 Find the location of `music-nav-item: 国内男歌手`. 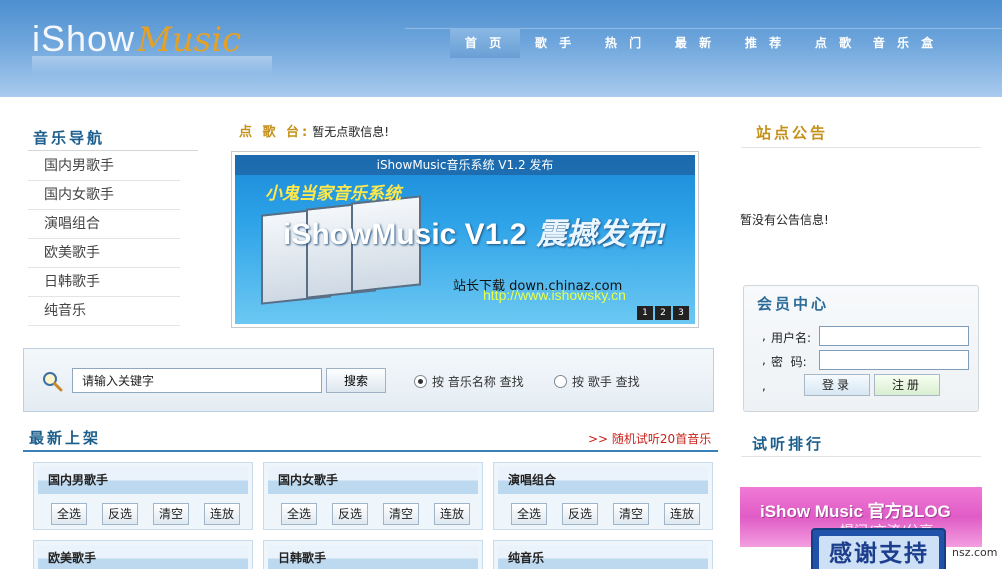

music-nav-item: 国内男歌手 is located at coordinates (104, 166).